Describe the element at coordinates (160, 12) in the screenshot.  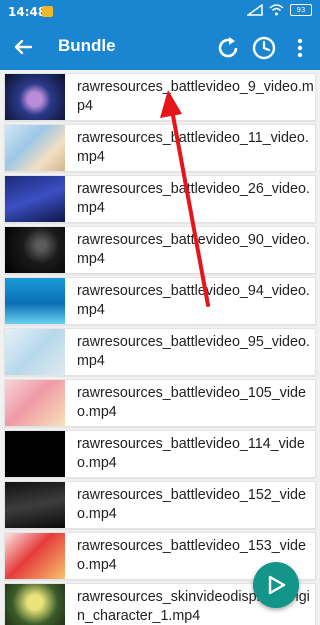
I see `status-bar: 14:48 93` at that location.